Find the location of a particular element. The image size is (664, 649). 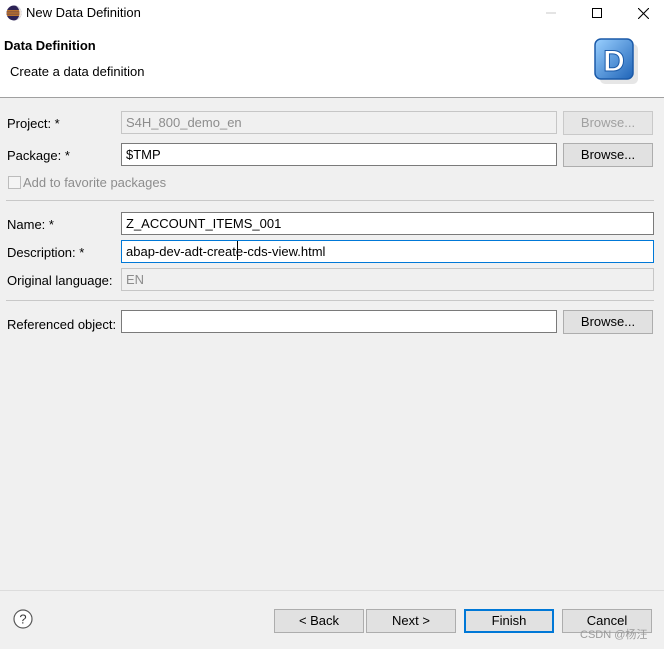

window-title: New Data Definition is located at coordinates (83, 12).